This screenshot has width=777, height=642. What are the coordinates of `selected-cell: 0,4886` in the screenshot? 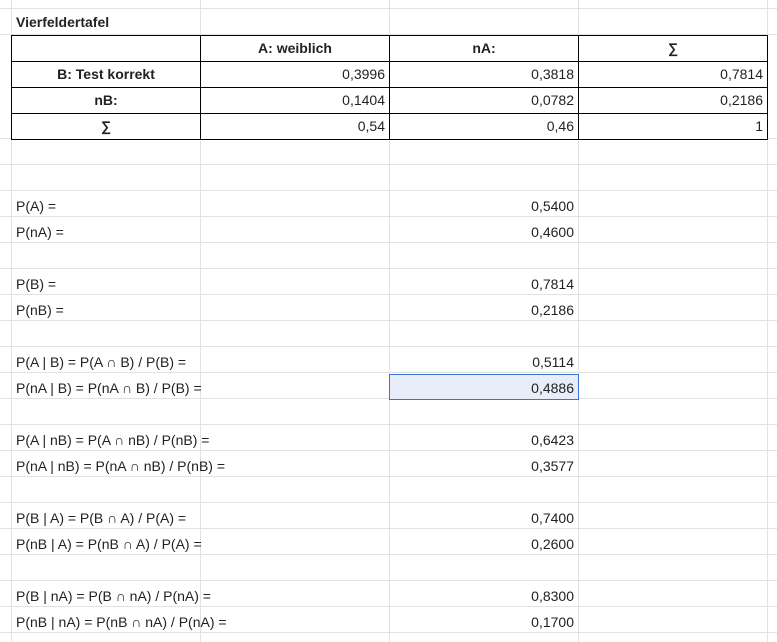 It's located at (484, 387).